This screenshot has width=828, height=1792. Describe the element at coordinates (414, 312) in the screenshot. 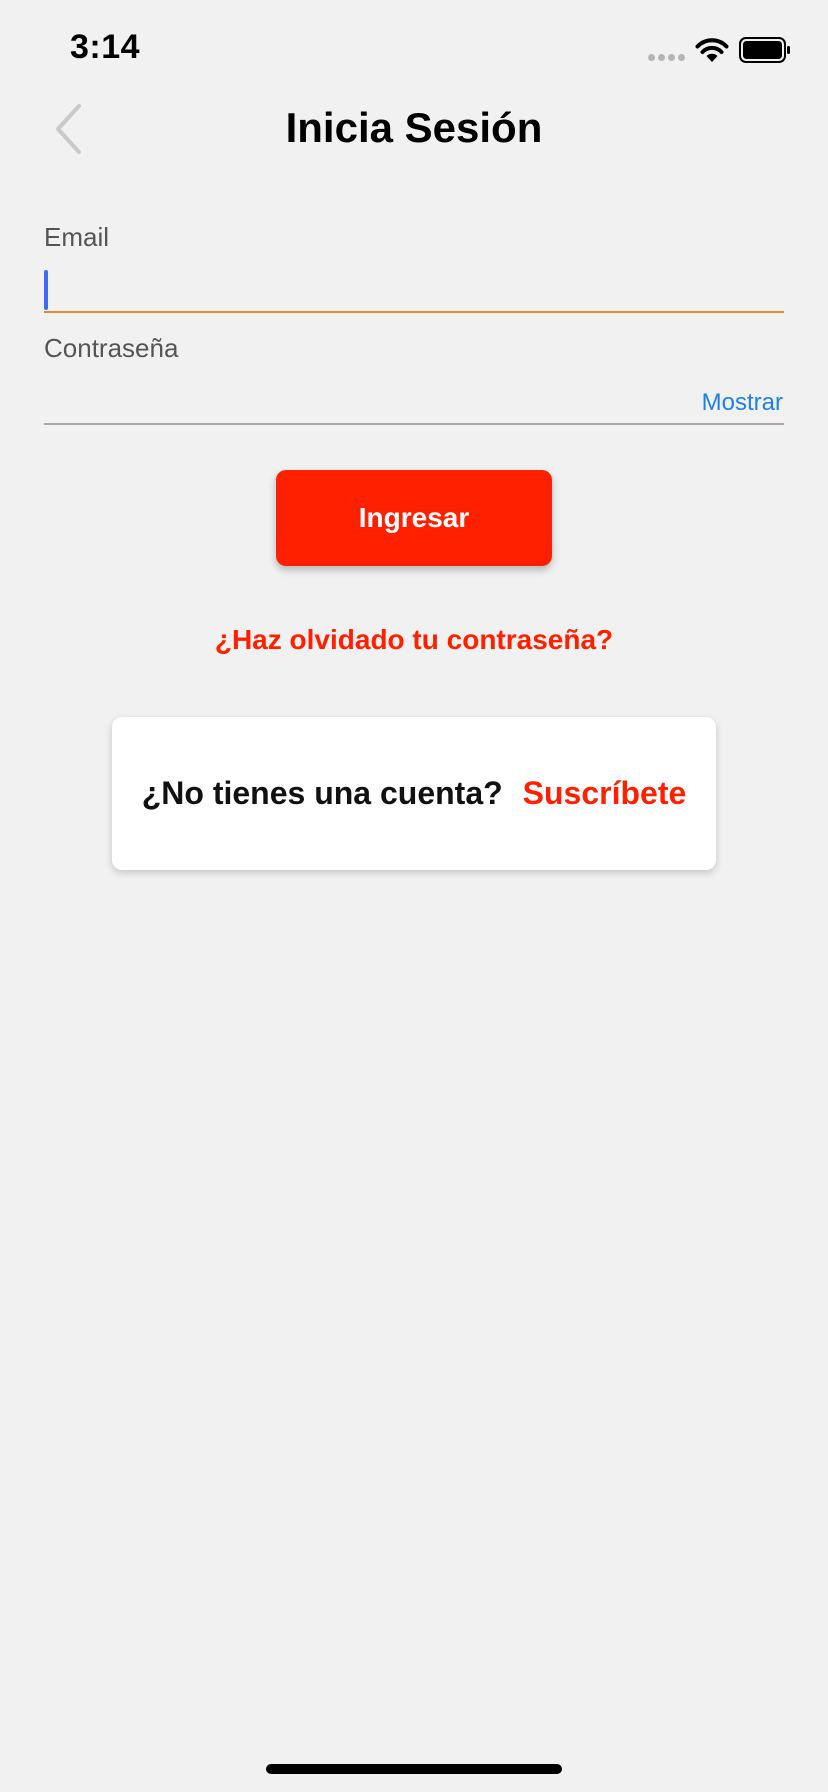

I see `email-underline` at that location.